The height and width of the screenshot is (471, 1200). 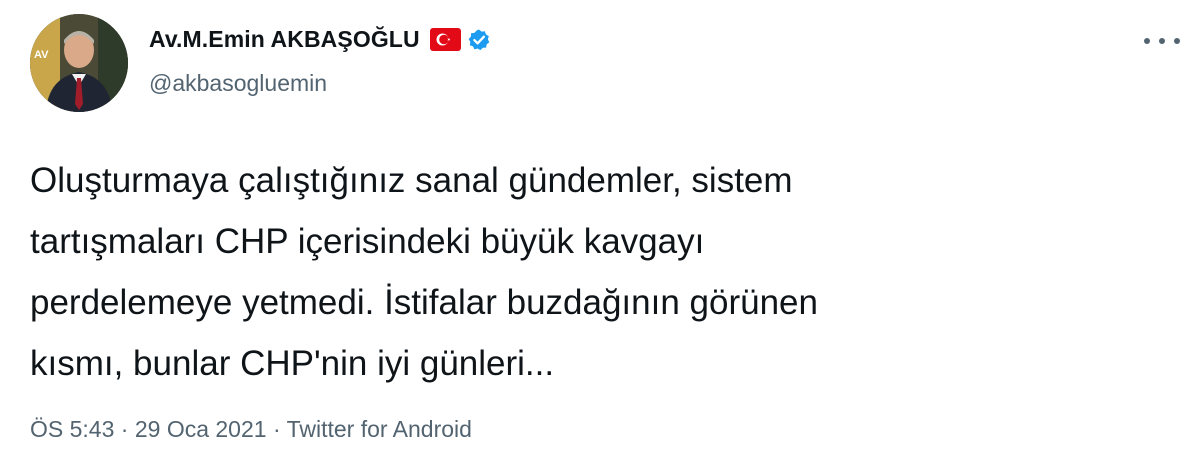 I want to click on tweet-source: Twitter for Android, so click(x=379, y=429).